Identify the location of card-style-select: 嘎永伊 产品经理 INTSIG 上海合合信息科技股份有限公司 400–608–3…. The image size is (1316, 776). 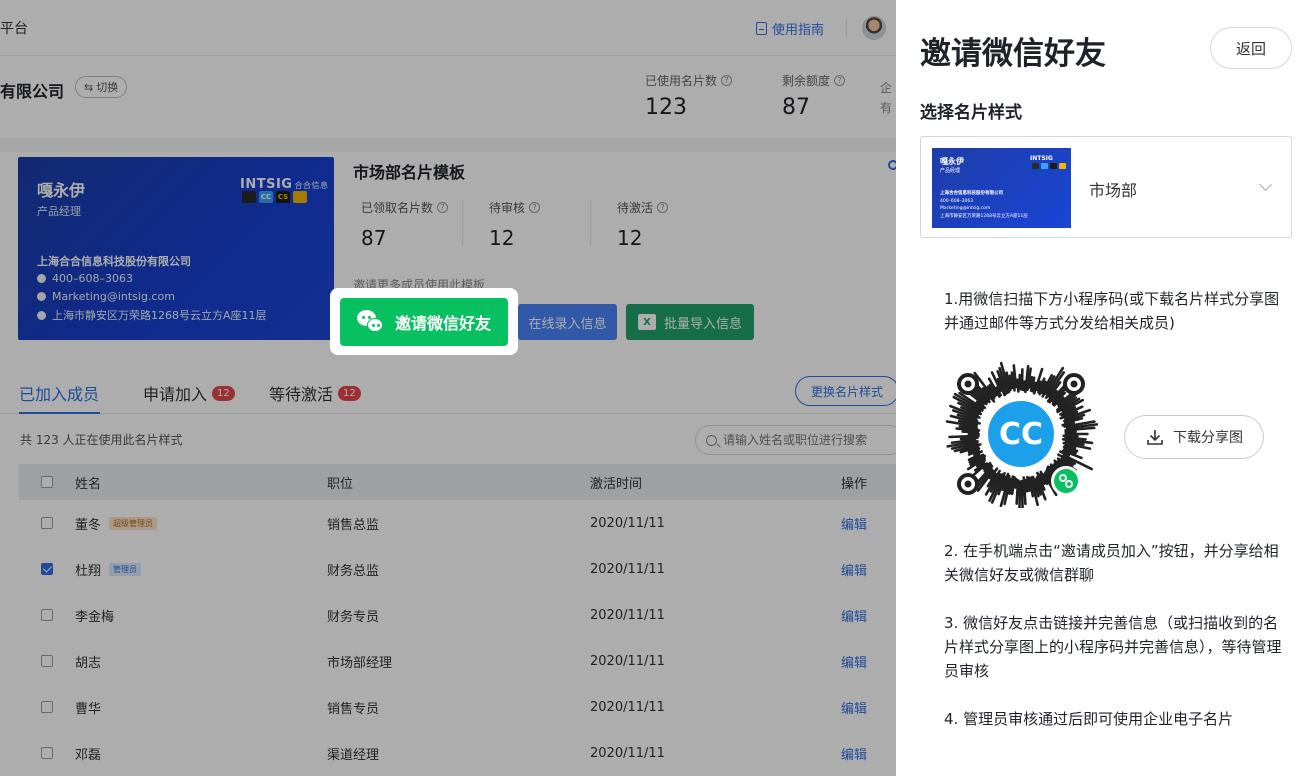
(1106, 187).